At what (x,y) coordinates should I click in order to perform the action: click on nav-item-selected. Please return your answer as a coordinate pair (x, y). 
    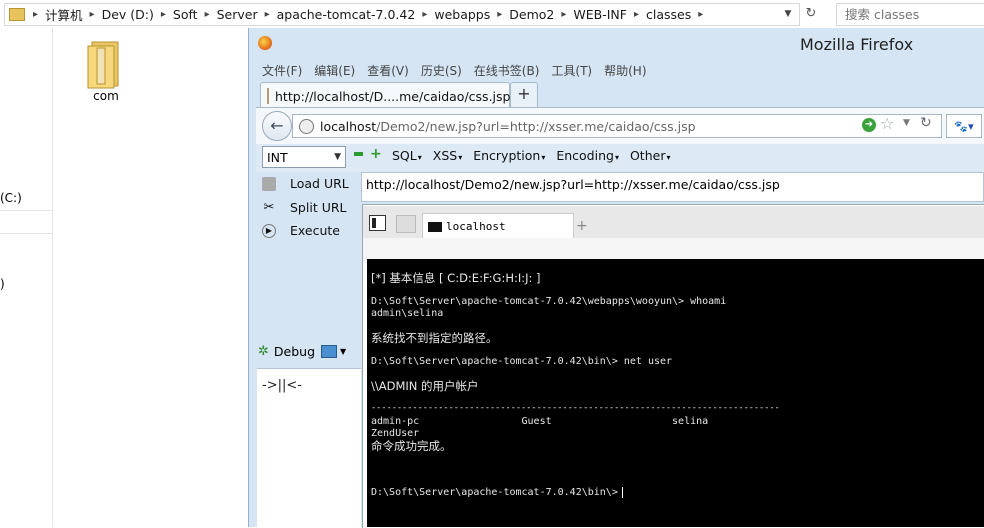
    Looking at the image, I should click on (26, 222).